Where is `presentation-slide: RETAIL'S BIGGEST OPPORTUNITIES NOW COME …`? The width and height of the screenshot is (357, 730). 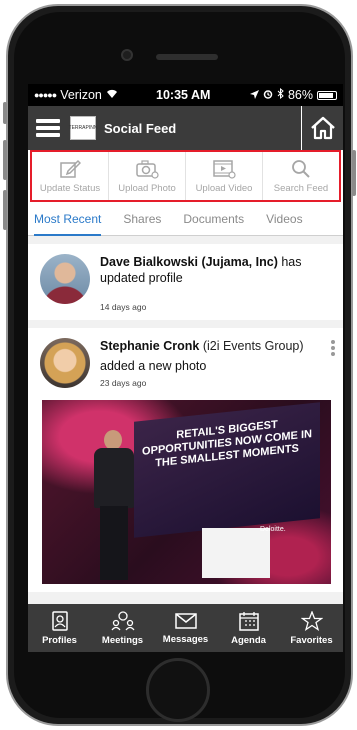
presentation-slide: RETAIL'S BIGGEST OPPORTUNITIES NOW COME … is located at coordinates (227, 470).